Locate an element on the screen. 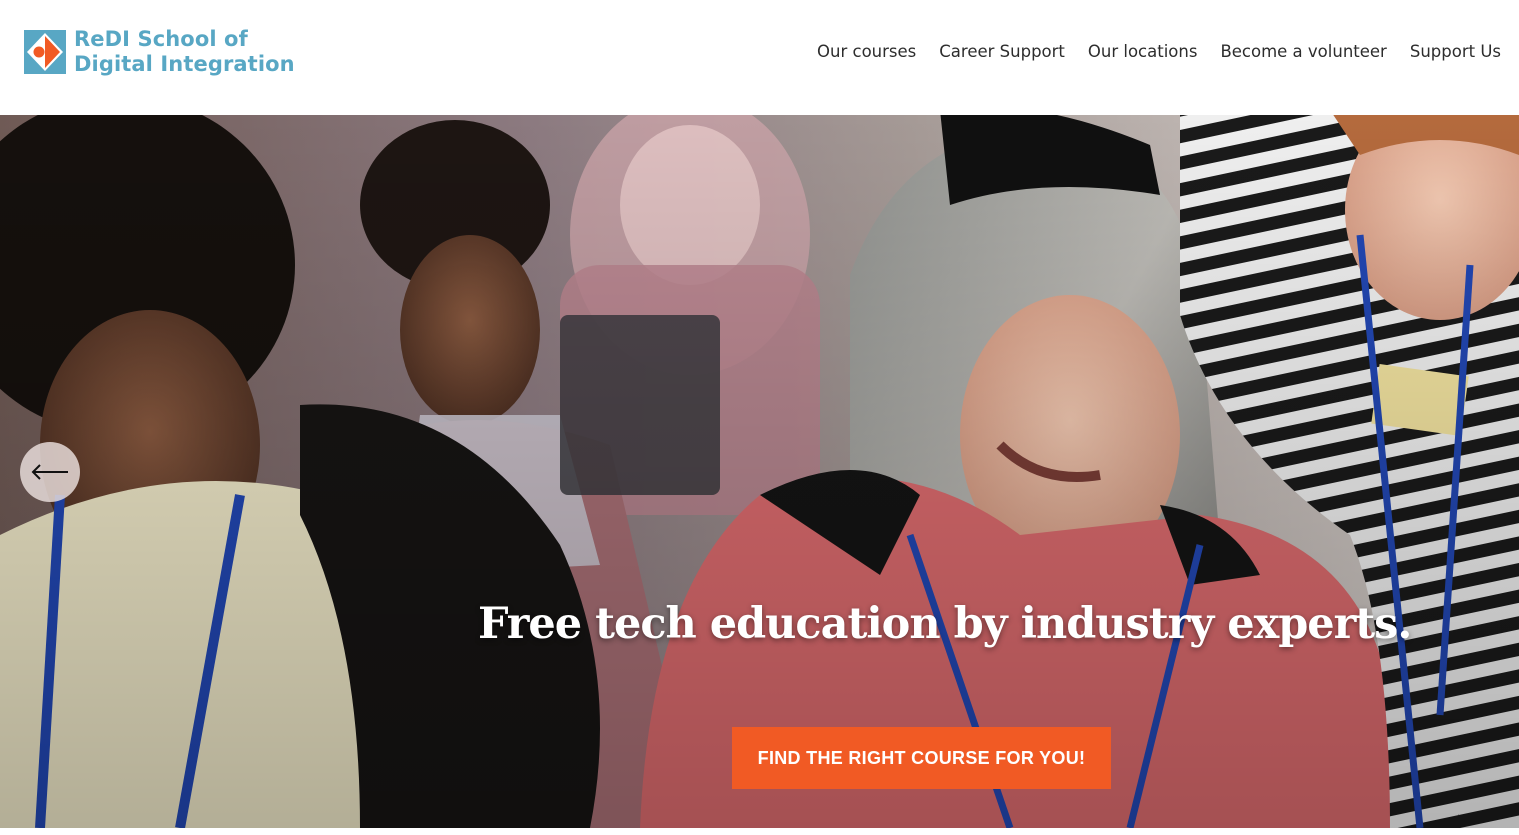  nav-support-us: Support Us is located at coordinates (1455, 52).